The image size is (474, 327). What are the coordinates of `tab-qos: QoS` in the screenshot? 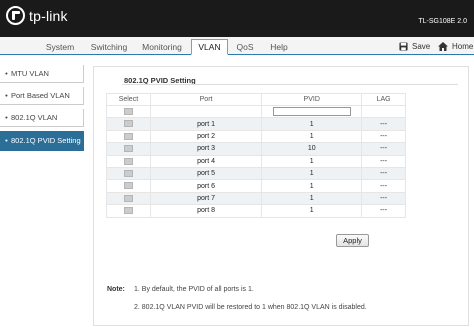 It's located at (245, 47).